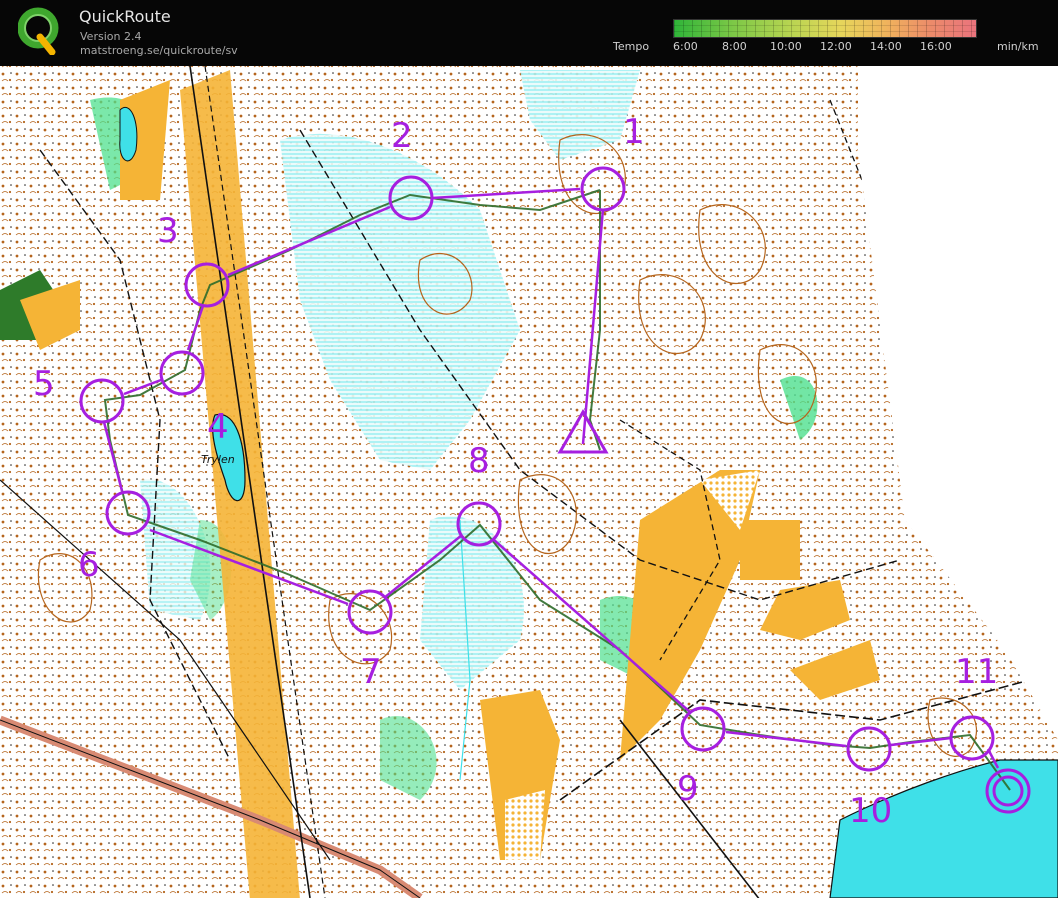 The image size is (1058, 902). I want to click on control-number: 2, so click(402, 136).